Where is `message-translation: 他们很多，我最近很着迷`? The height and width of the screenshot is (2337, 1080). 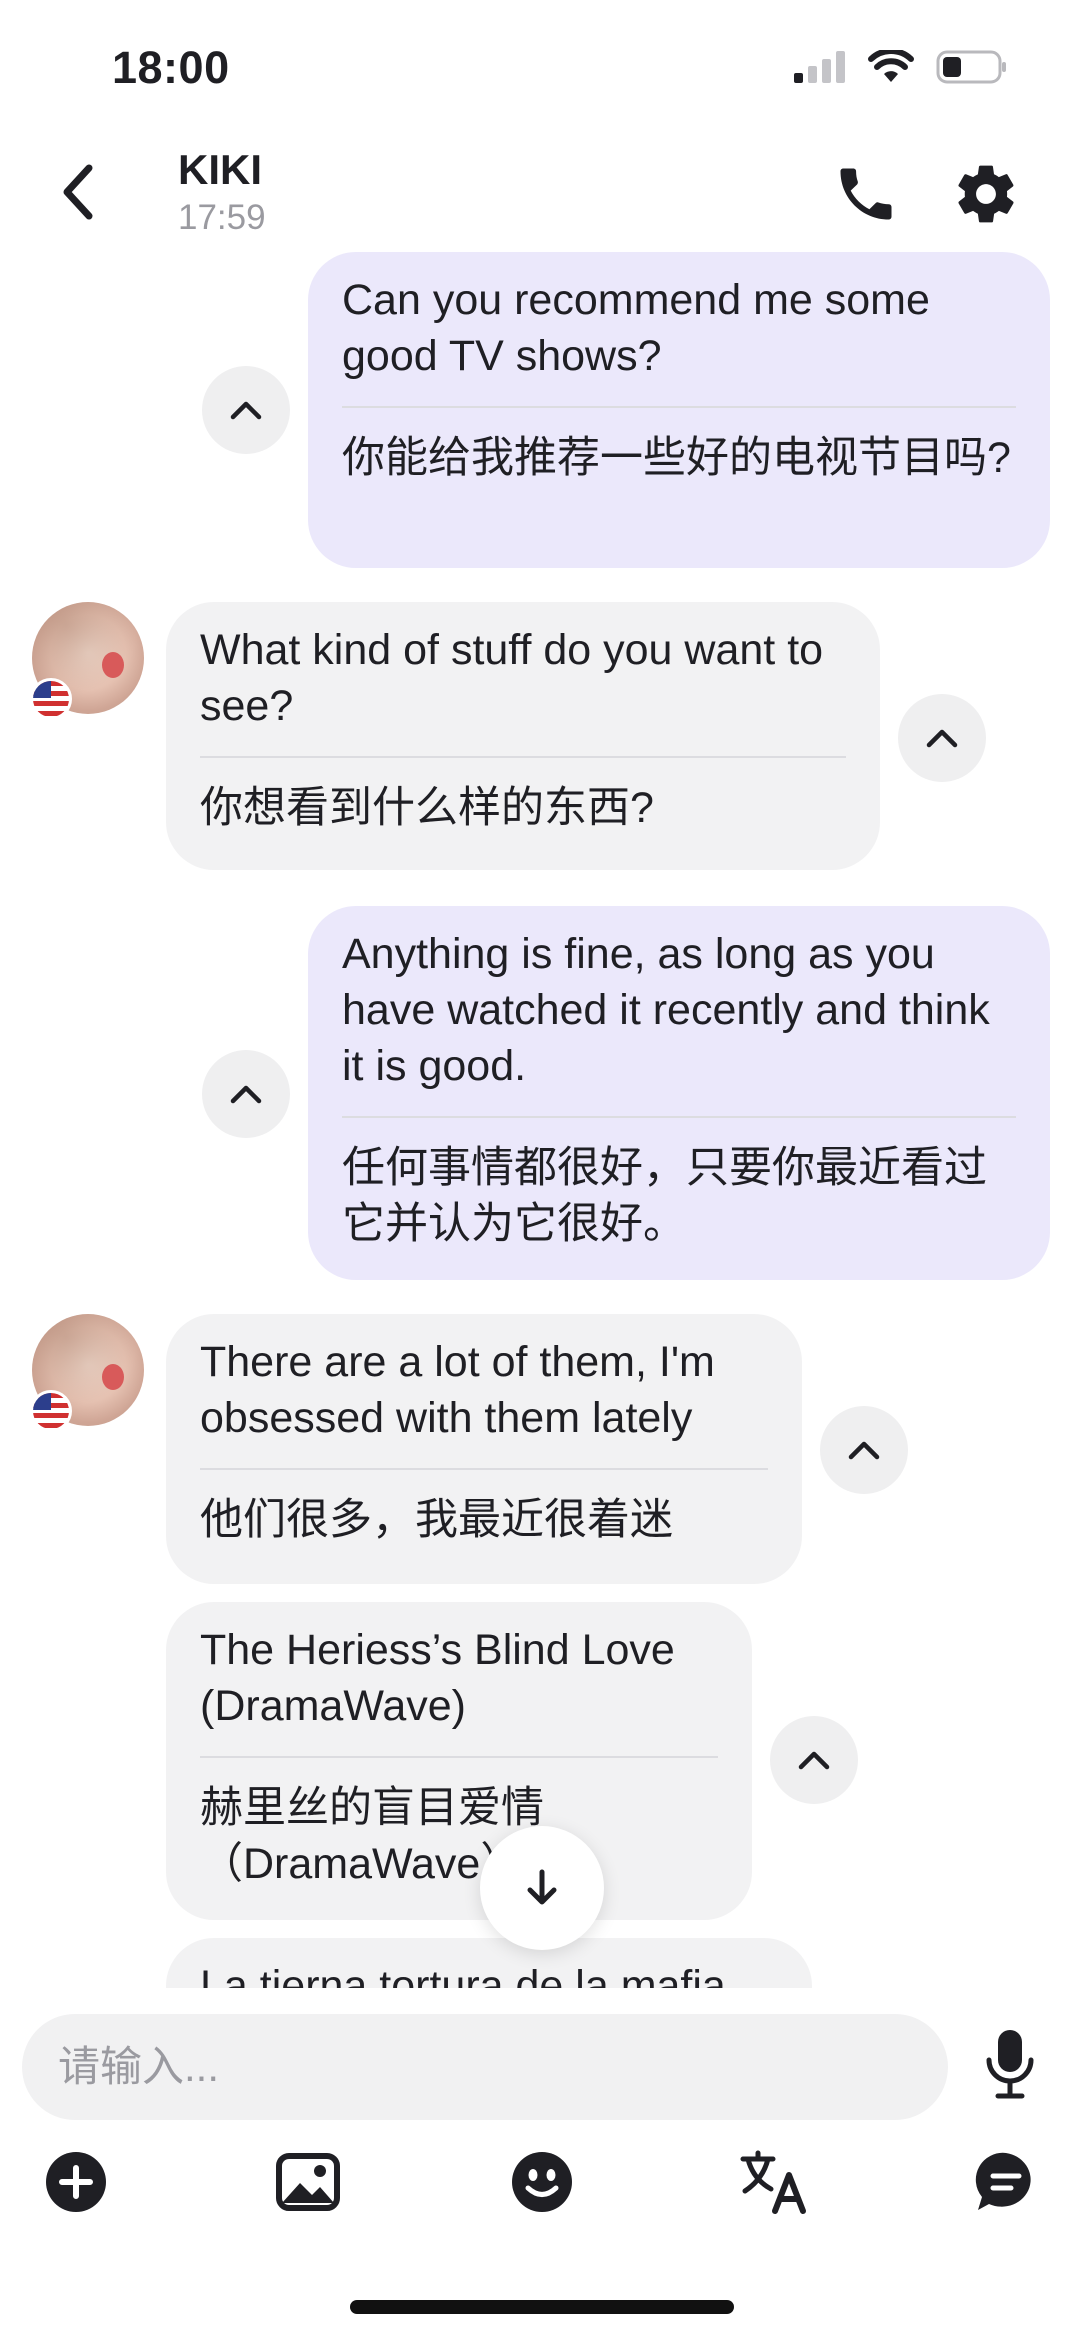
message-translation: 他们很多，我最近很着迷 is located at coordinates (436, 1520).